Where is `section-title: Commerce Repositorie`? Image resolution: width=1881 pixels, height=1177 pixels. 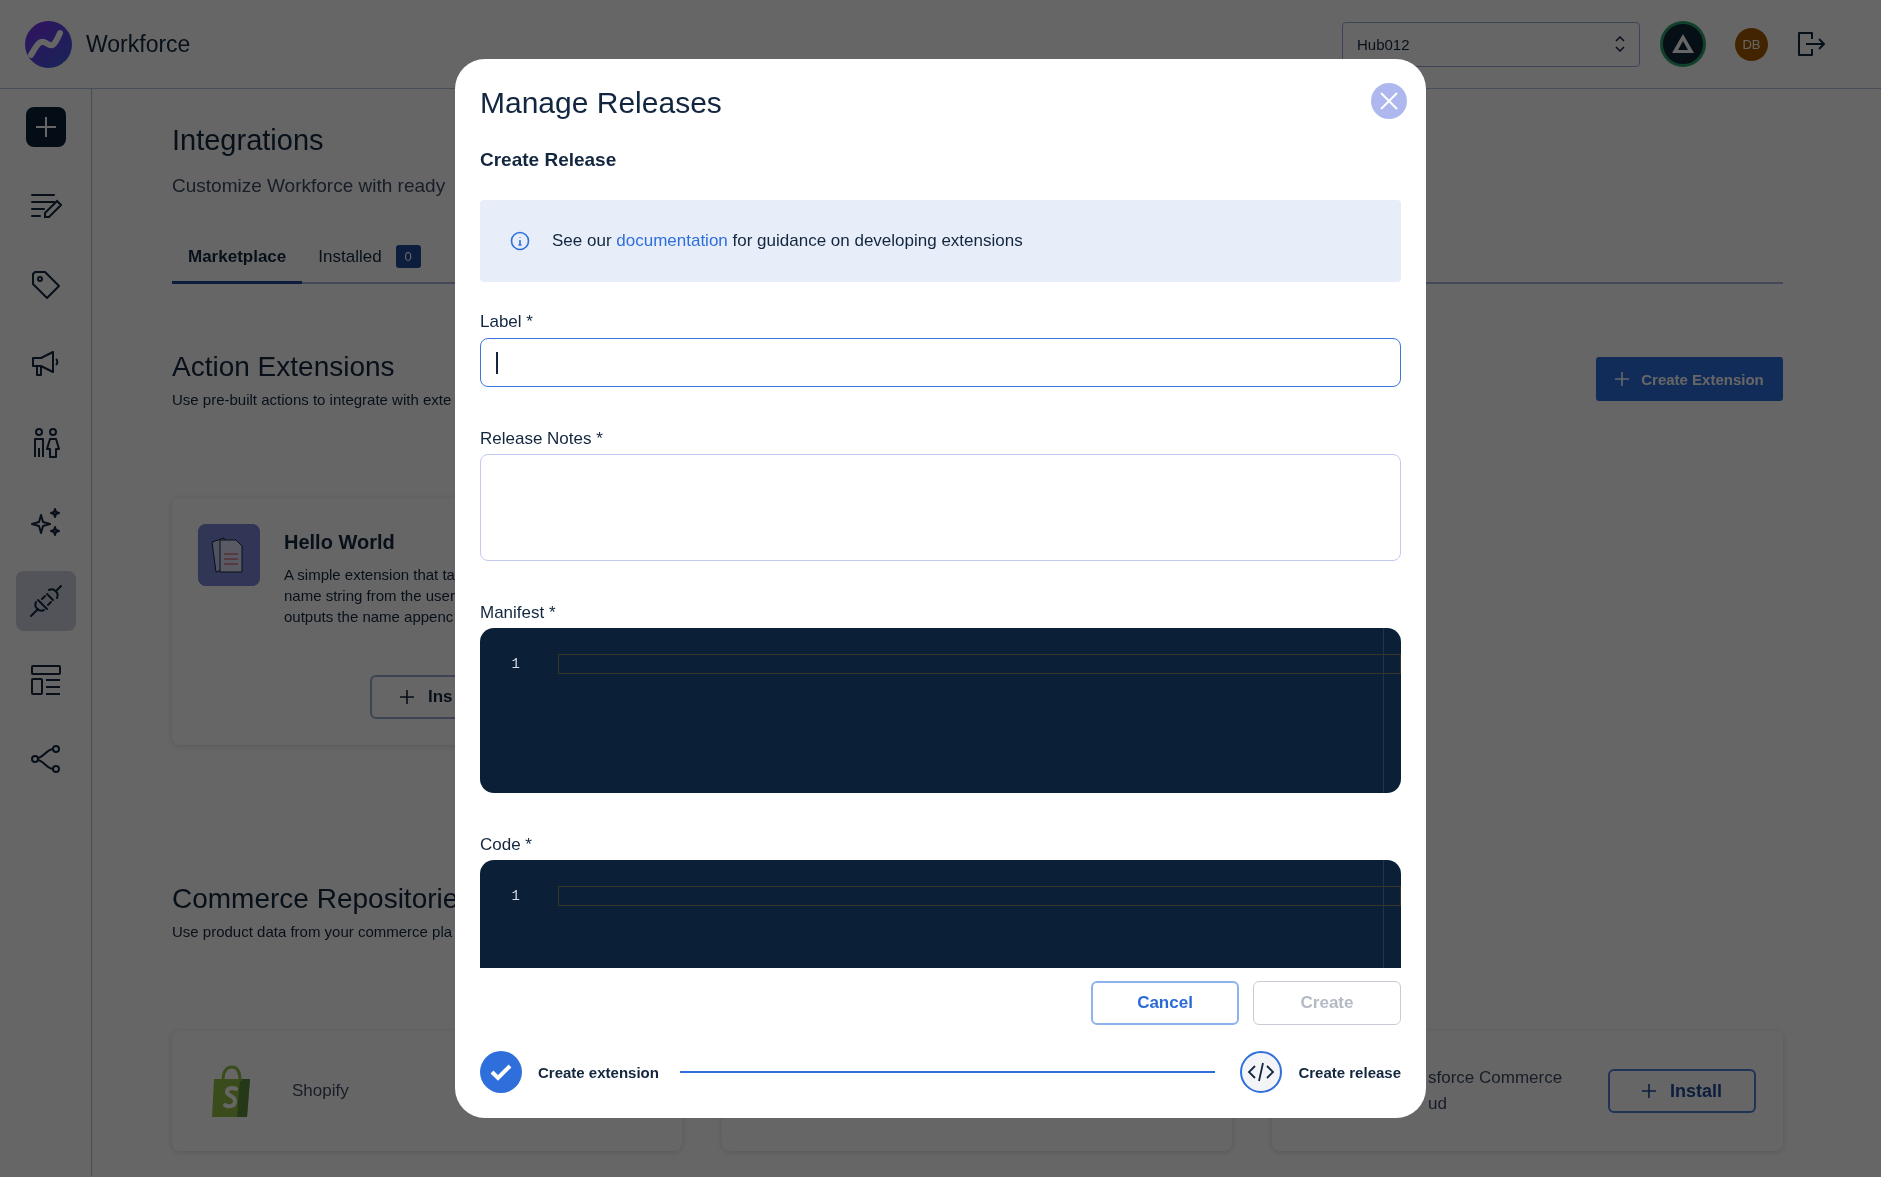
section-title: Commerce Repositorie is located at coordinates (315, 899).